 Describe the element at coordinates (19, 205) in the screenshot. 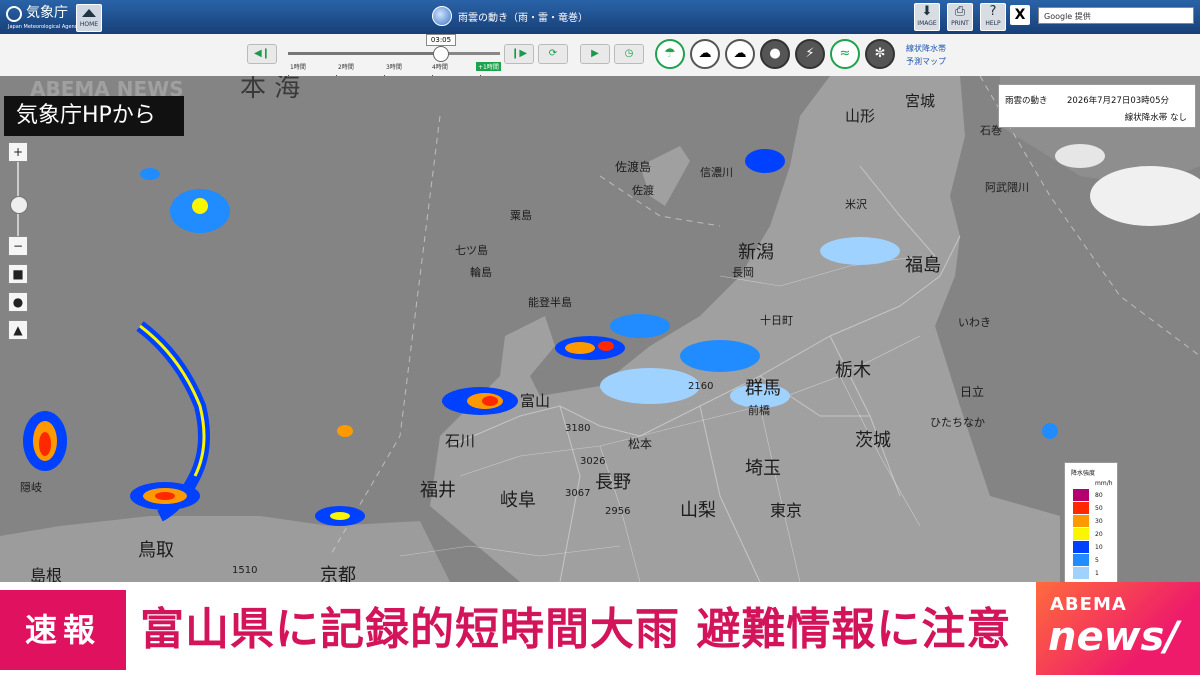

I see `zoom-knob` at that location.